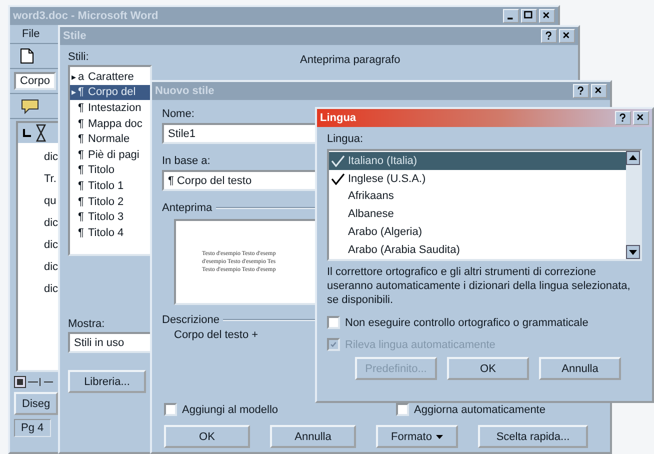  Describe the element at coordinates (50, 179) in the screenshot. I see `document-text: Tr.` at that location.